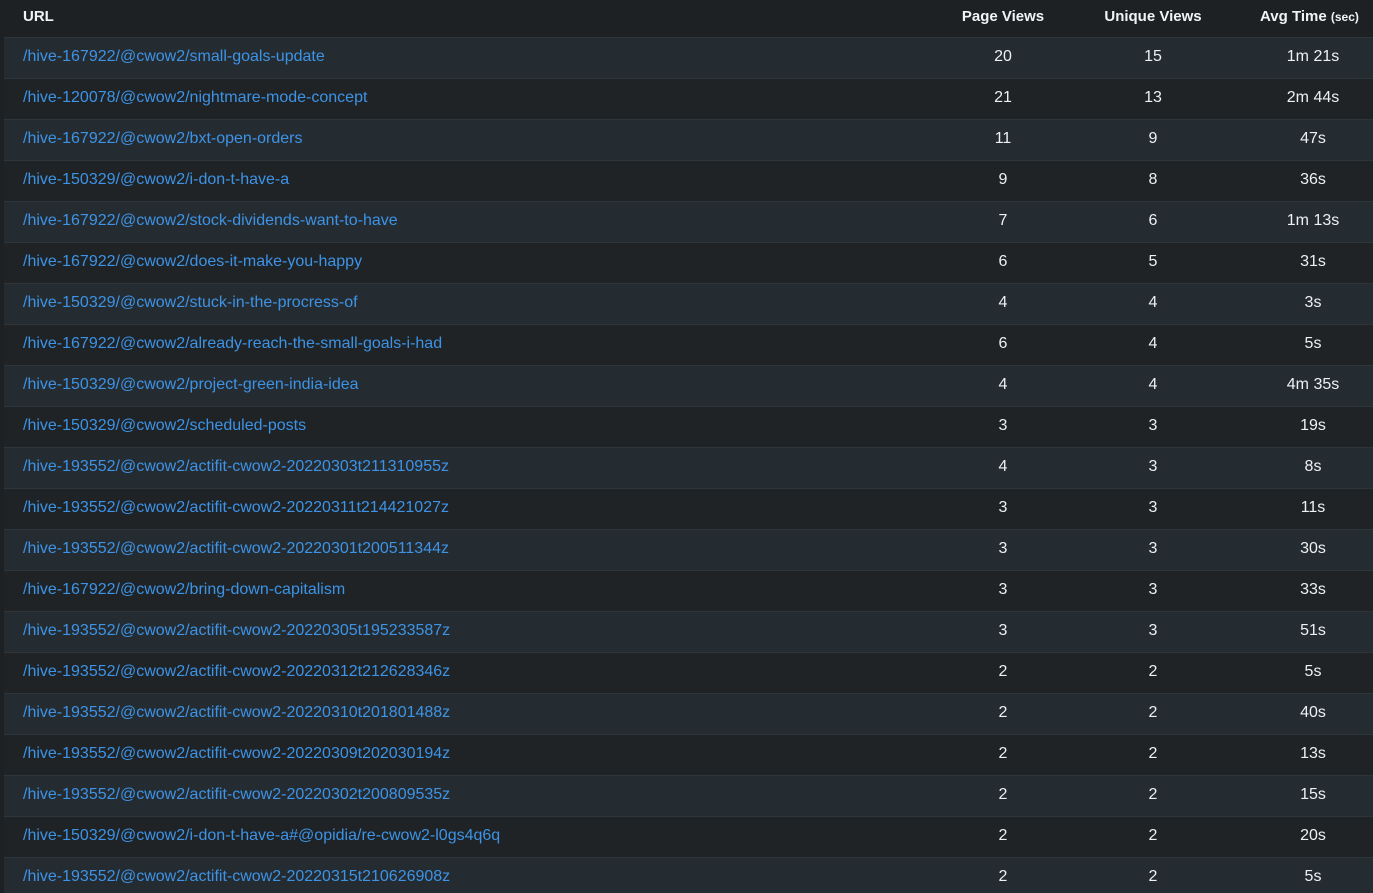 This screenshot has height=893, width=1373. What do you see at coordinates (1313, 138) in the screenshot?
I see `avg-time-cell: 47s` at bounding box center [1313, 138].